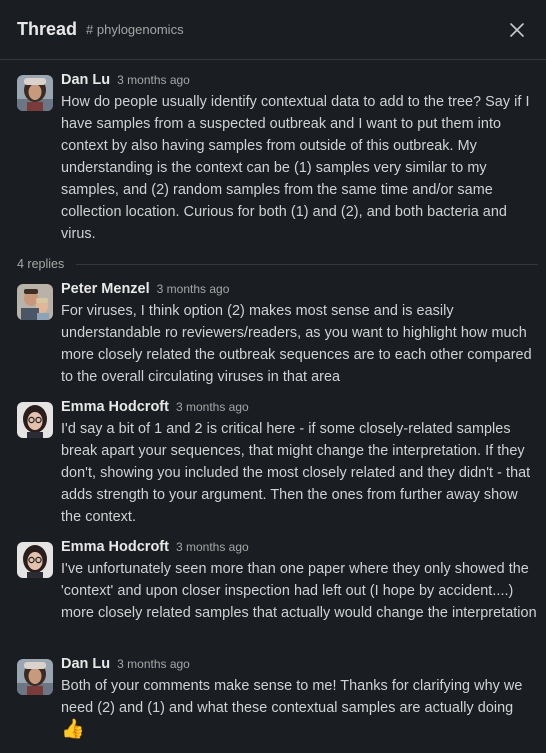  Describe the element at coordinates (105, 289) in the screenshot. I see `author-name: Peter Menzel` at that location.